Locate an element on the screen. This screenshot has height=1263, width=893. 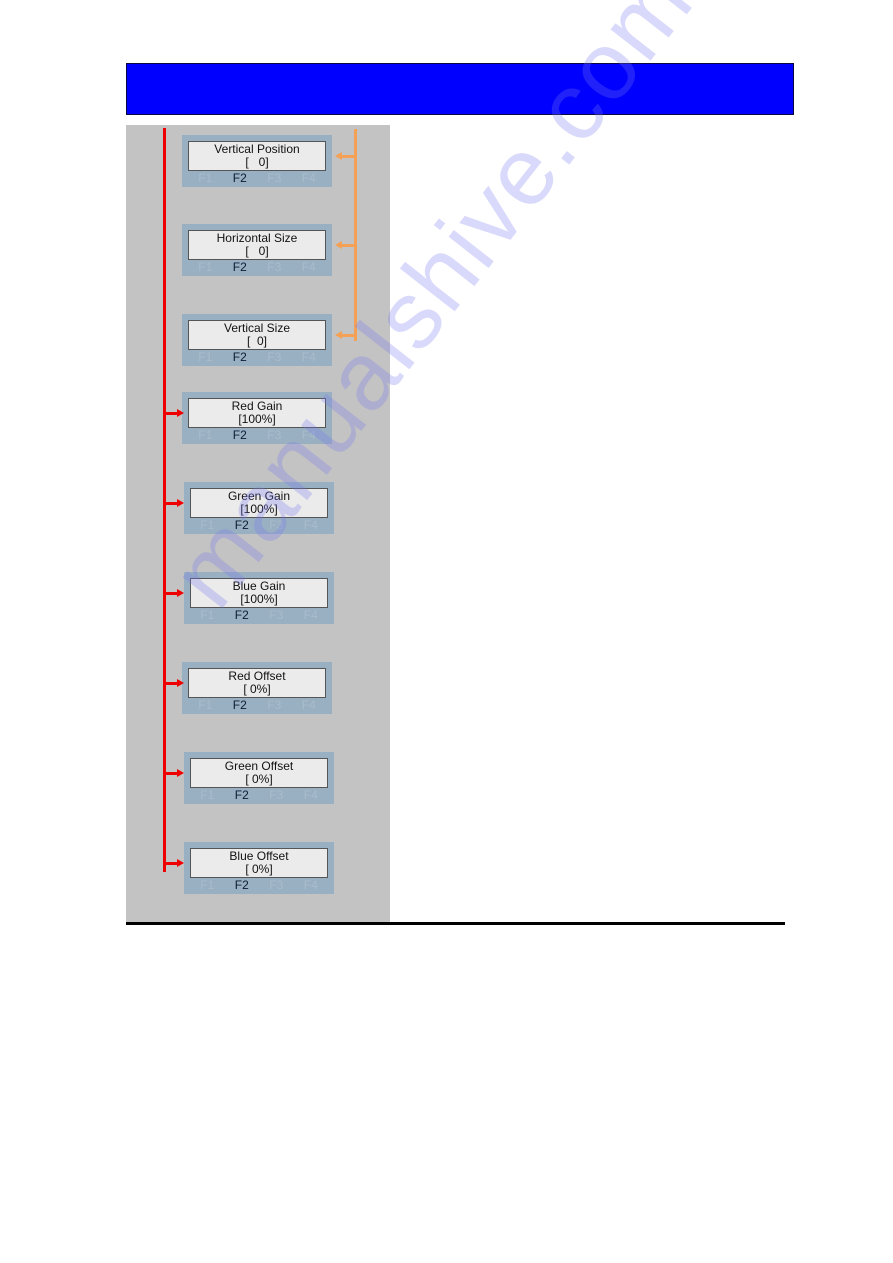
osd-box-green-gain: Green Gain [100%] F1 F2 F3 F4 is located at coordinates (259, 508).